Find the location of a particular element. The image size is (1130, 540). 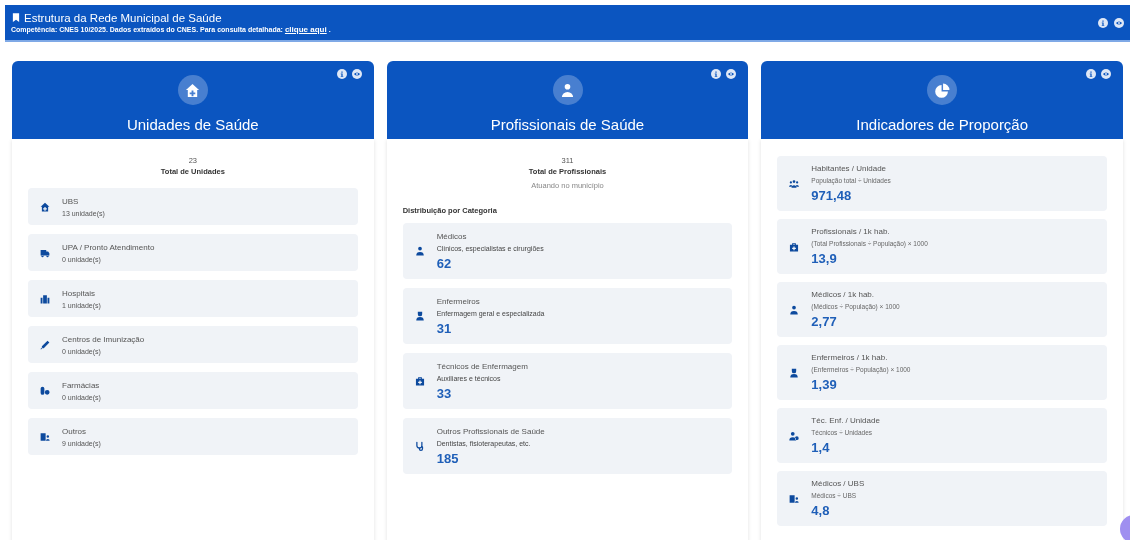

item-name: Hospitais is located at coordinates (79, 293).